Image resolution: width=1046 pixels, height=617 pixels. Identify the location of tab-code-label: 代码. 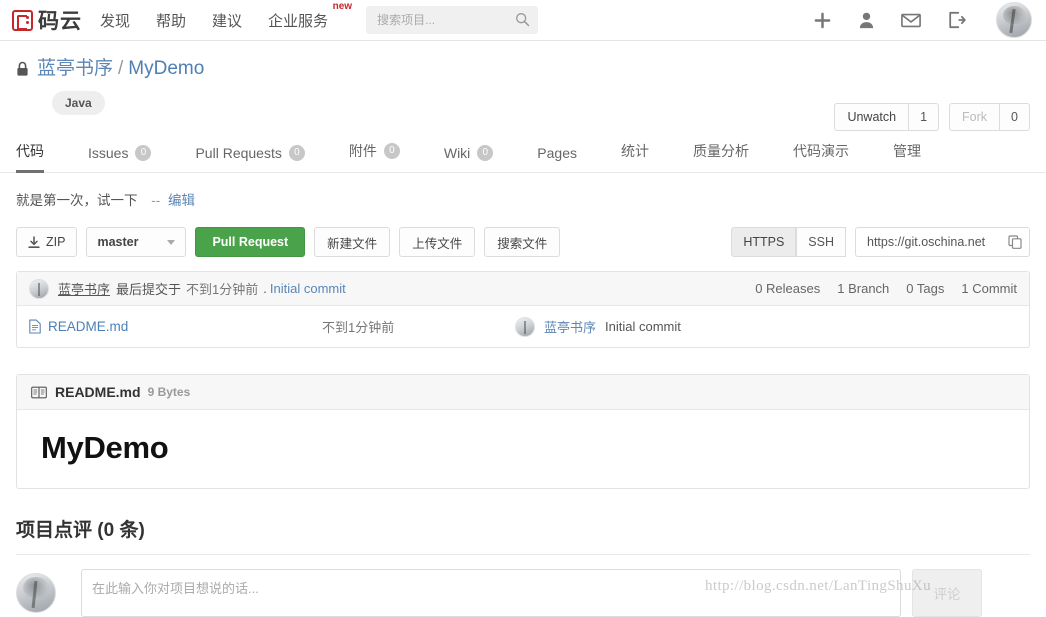
(30, 151).